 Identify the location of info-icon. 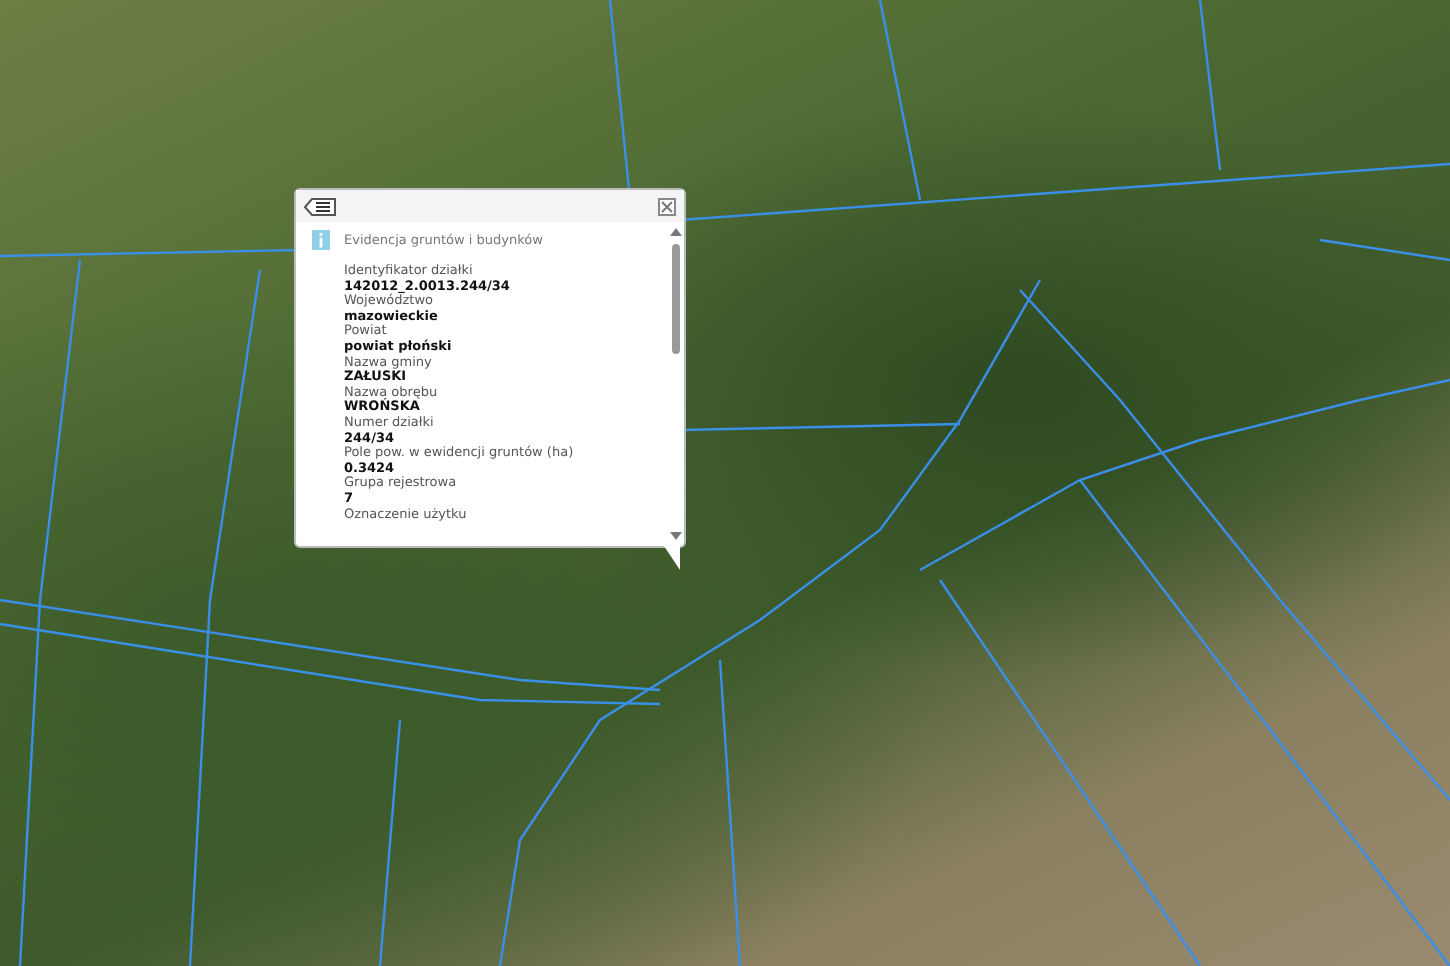
(321, 240).